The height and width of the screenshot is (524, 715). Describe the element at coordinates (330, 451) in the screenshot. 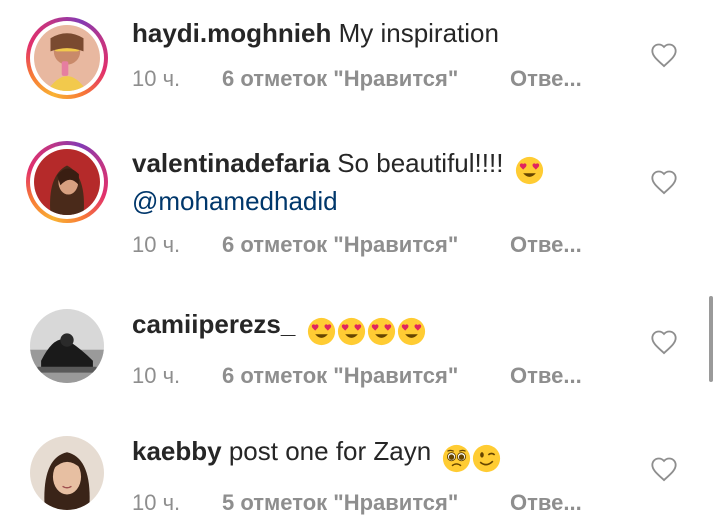

I see `comment-text: post one for Zayn` at that location.